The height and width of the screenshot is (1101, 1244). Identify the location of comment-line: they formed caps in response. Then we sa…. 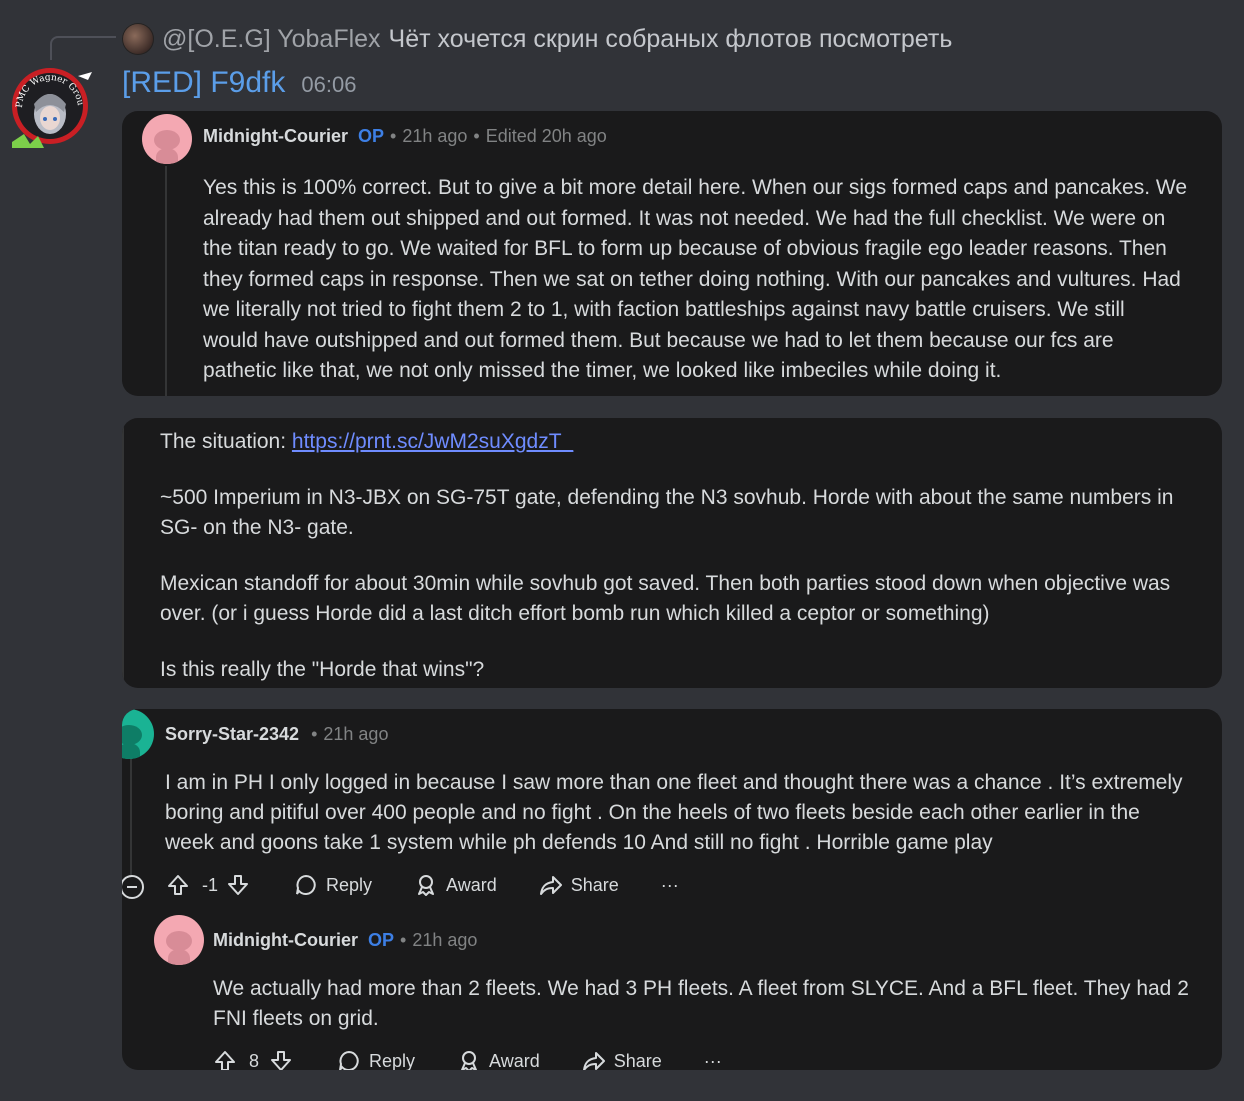
(692, 279).